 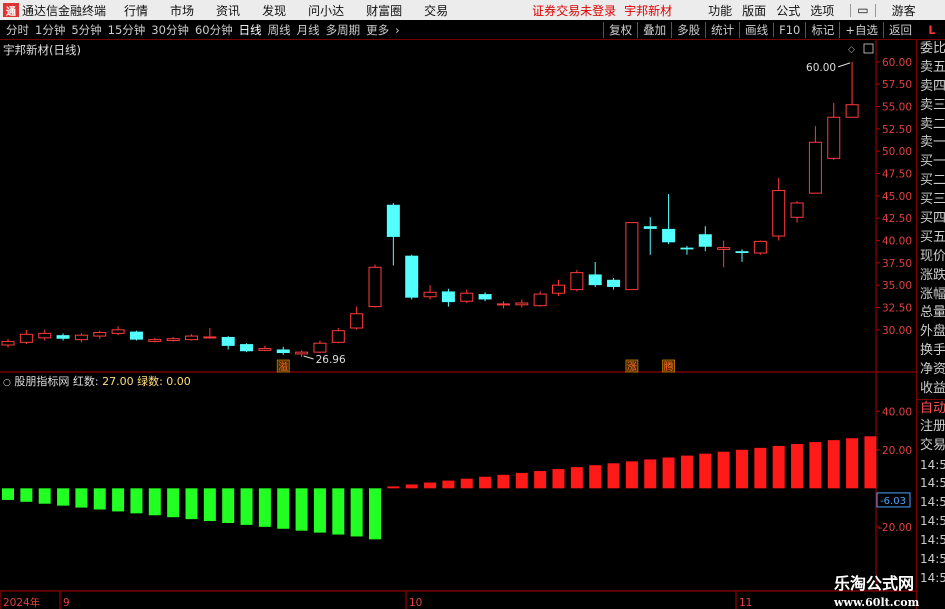 I want to click on sidebar-item: 买四, so click(x=931, y=219).